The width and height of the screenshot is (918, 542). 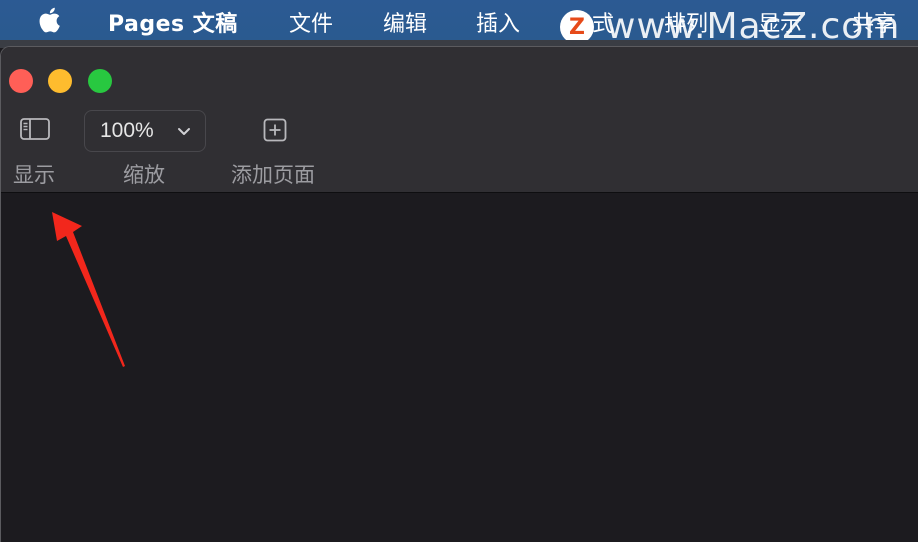 What do you see at coordinates (498, 22) in the screenshot?
I see `menu-insert: 插入` at bounding box center [498, 22].